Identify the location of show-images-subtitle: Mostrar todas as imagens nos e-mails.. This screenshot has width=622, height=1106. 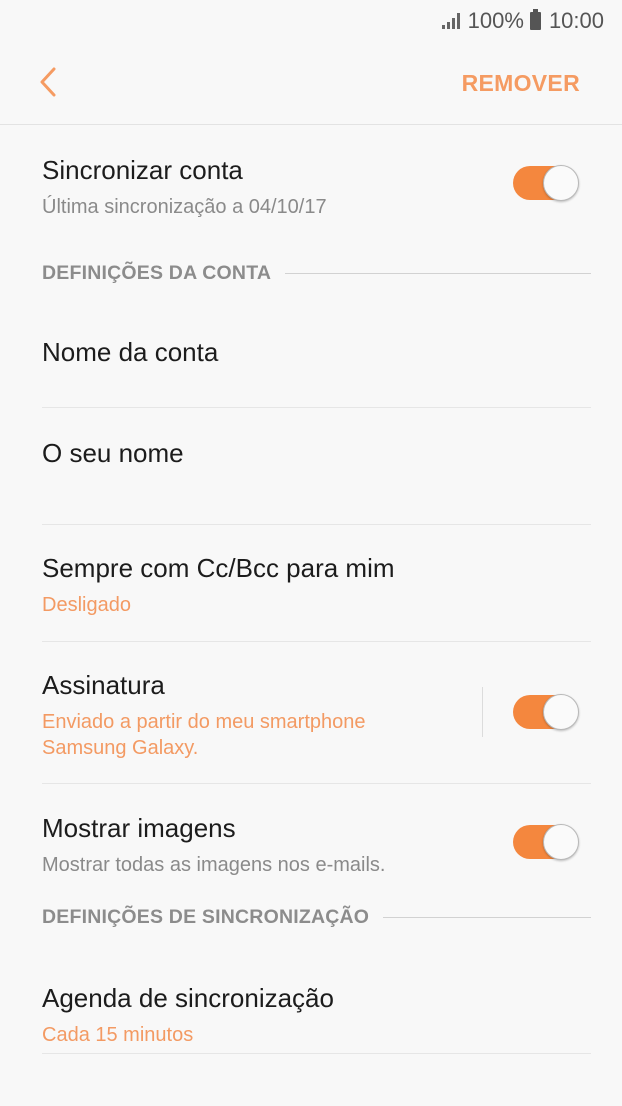
(214, 865).